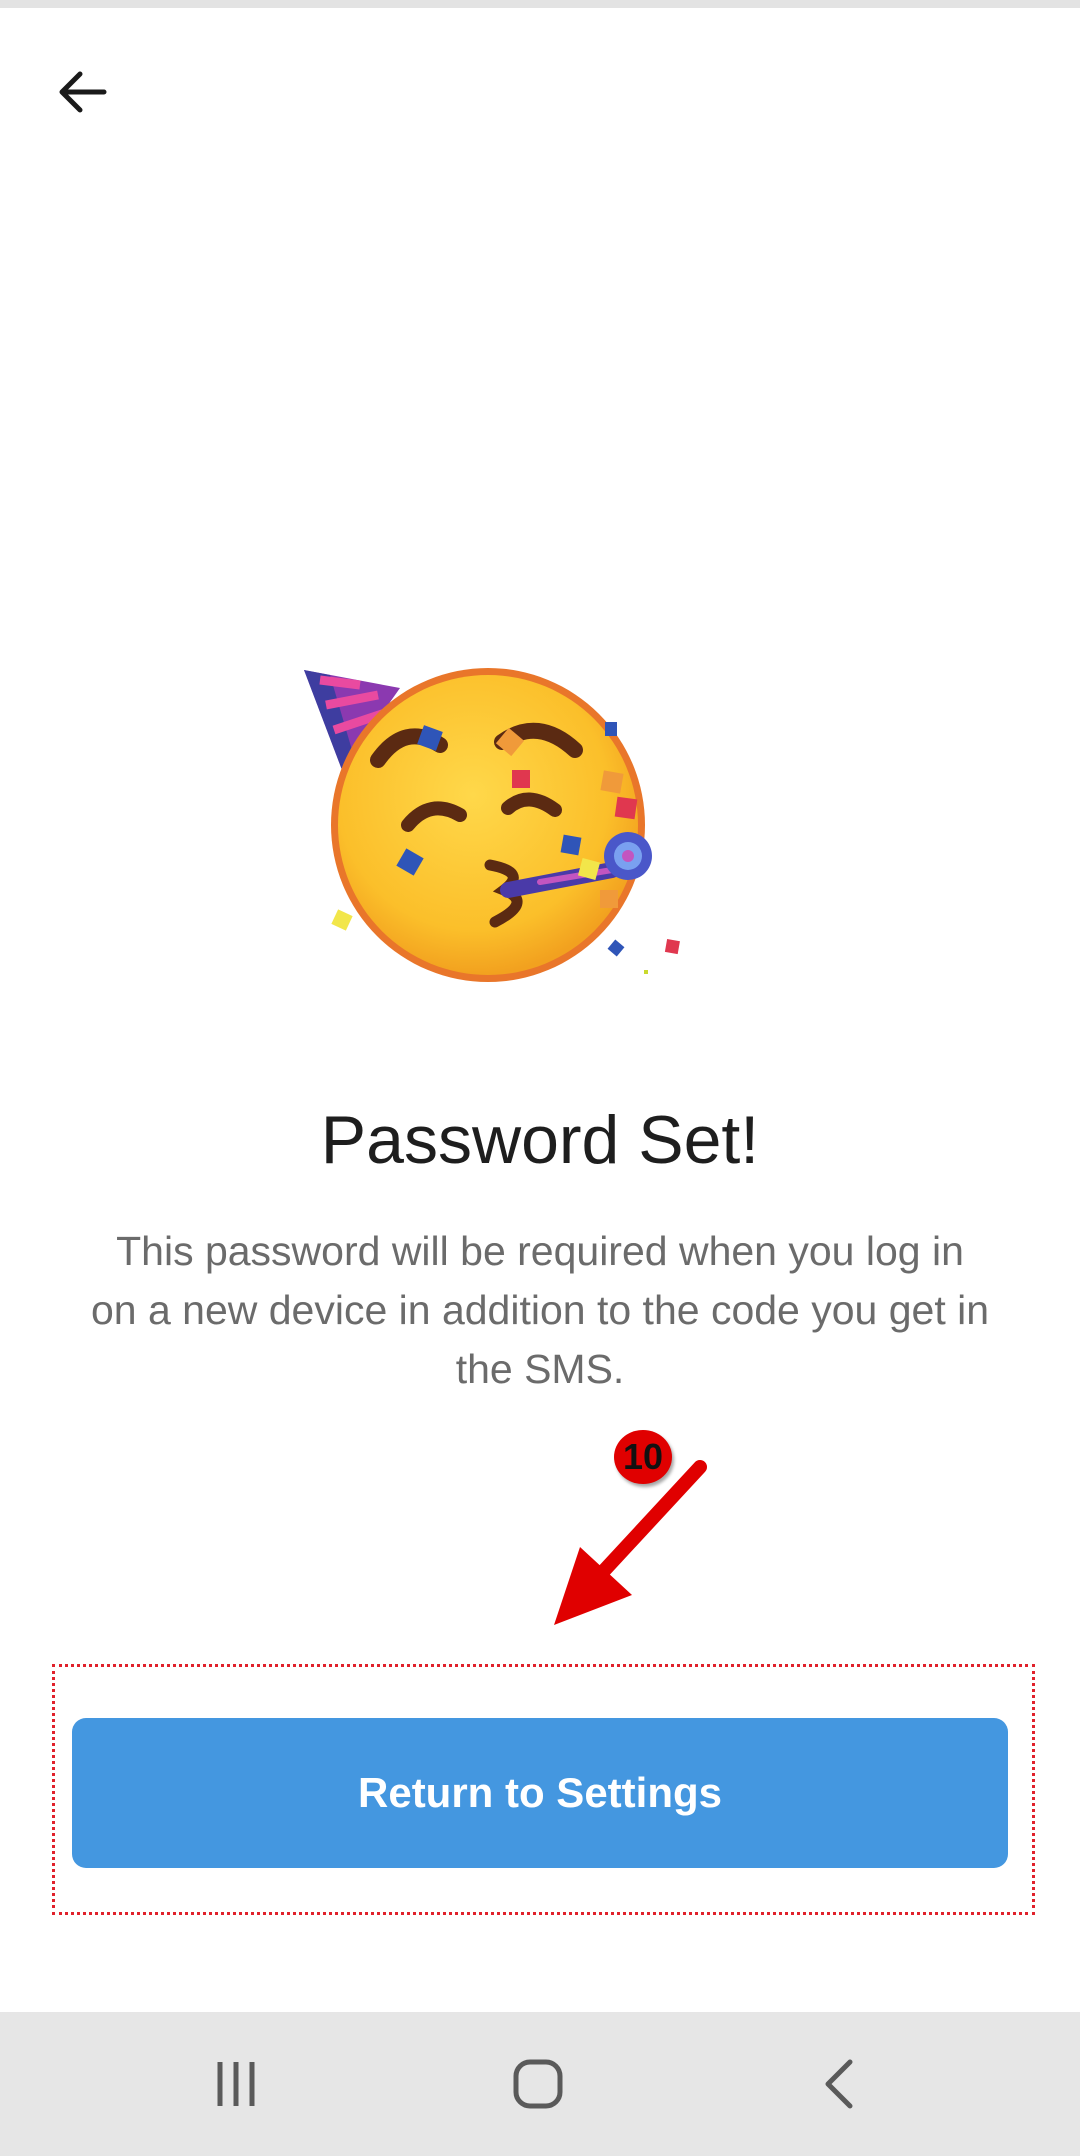 The width and height of the screenshot is (1080, 2156). I want to click on home-button, so click(538, 2084).